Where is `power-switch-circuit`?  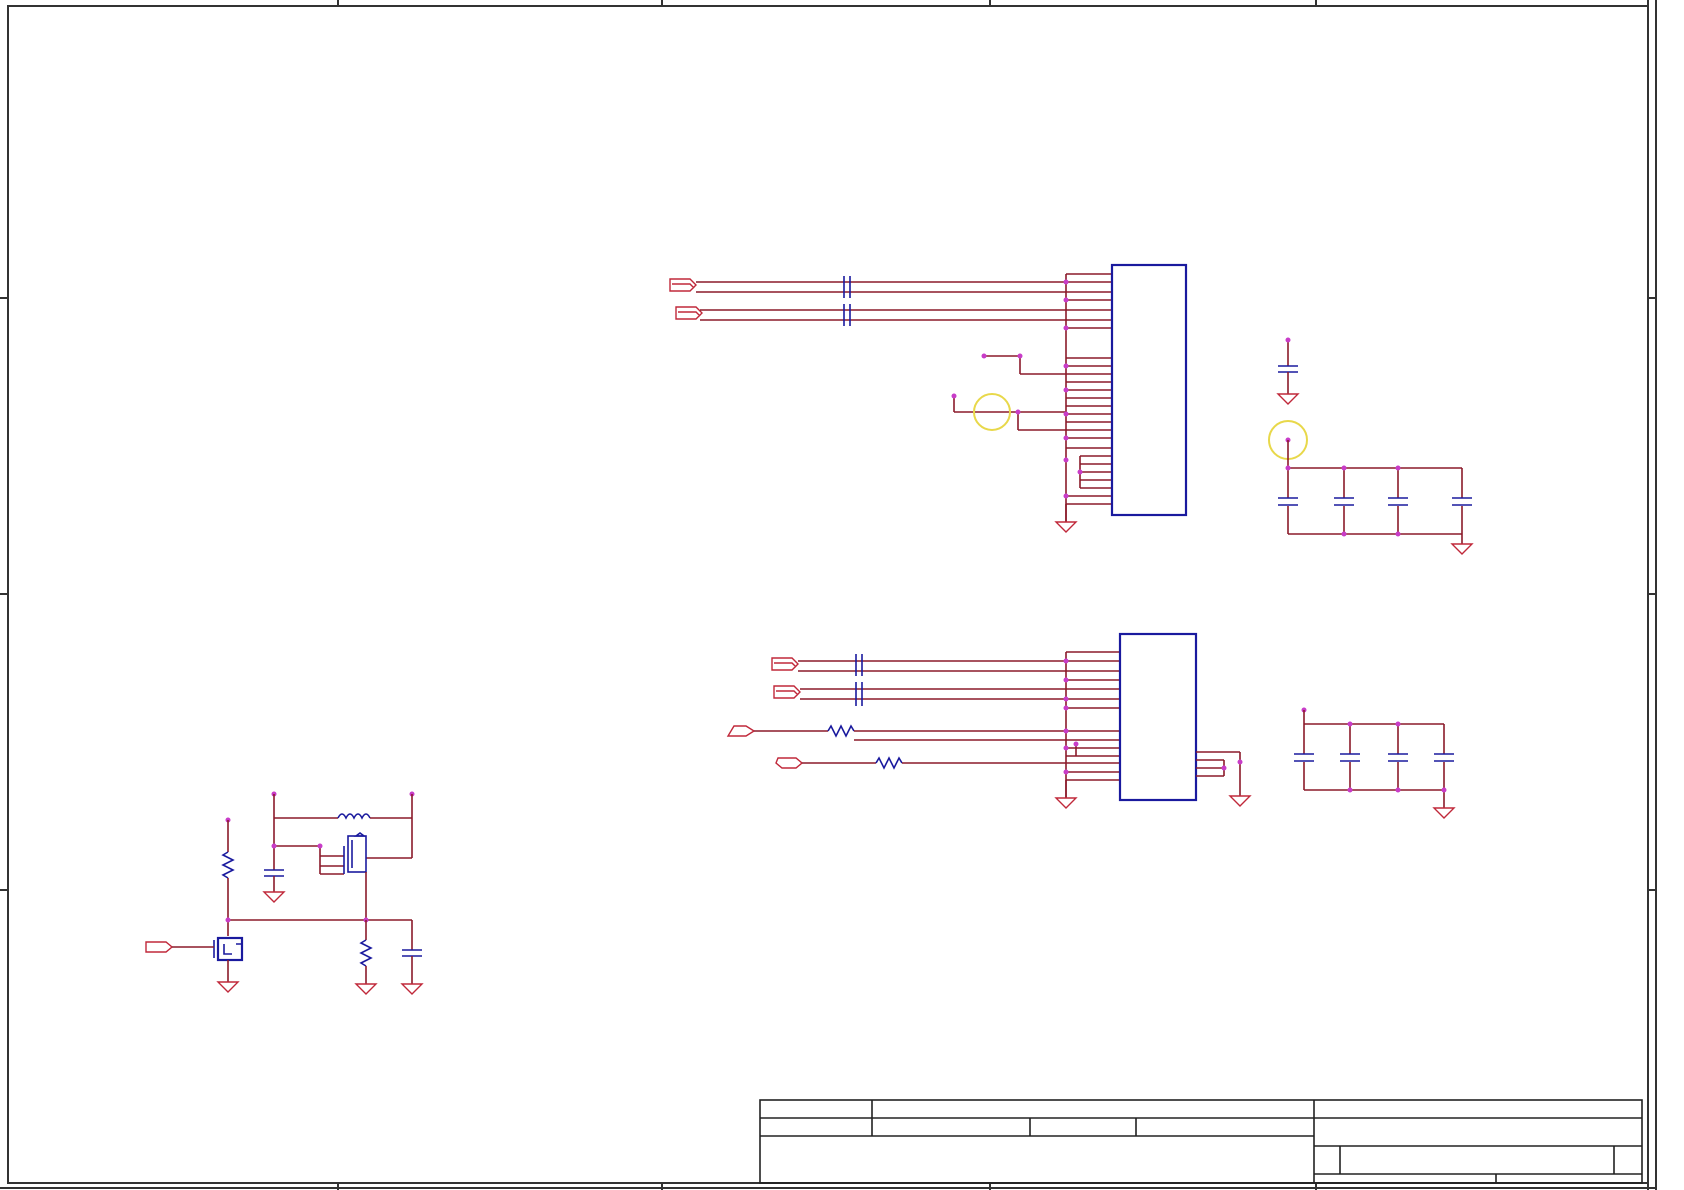 power-switch-circuit is located at coordinates (284, 893).